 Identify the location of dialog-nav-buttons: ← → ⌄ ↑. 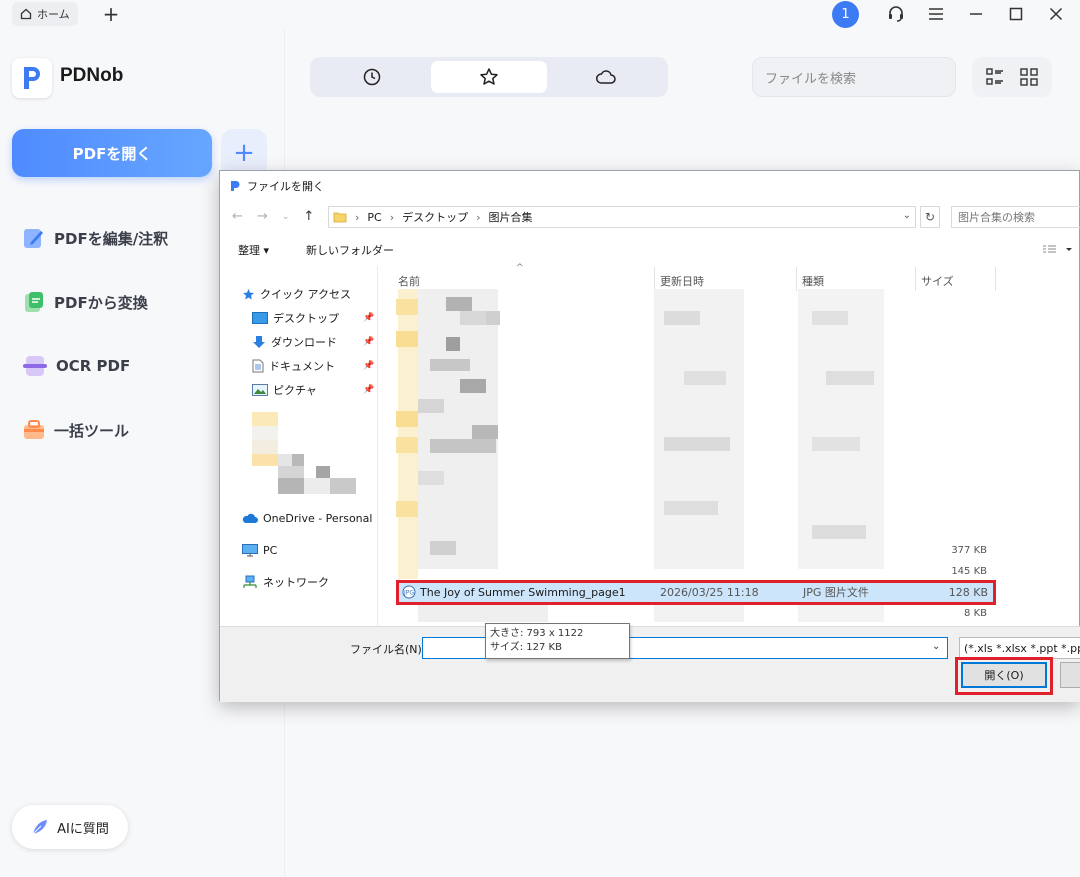
(273, 216).